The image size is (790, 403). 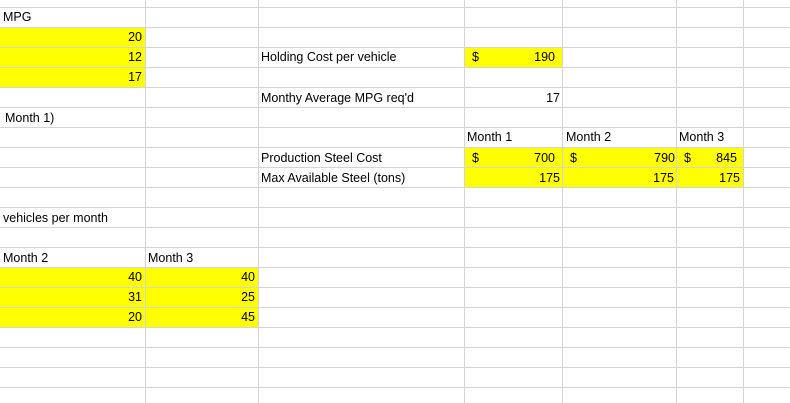 What do you see at coordinates (71, 37) in the screenshot?
I see `mpg-cell: 20` at bounding box center [71, 37].